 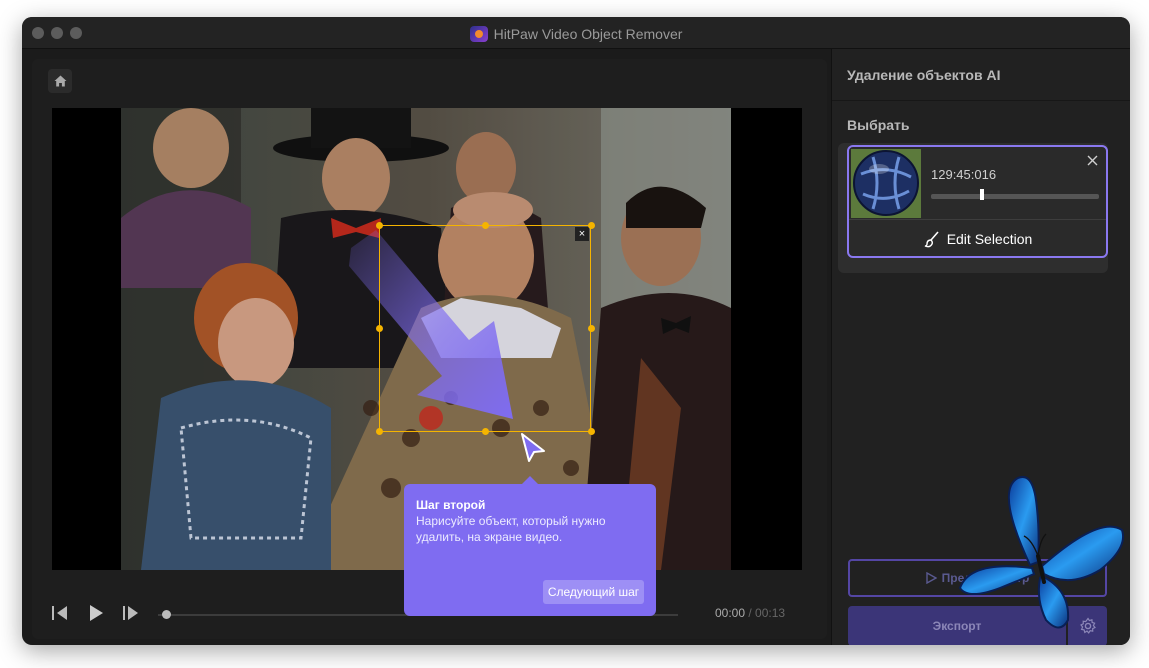 I want to click on mouse-pointer-icon, so click(x=533, y=447).